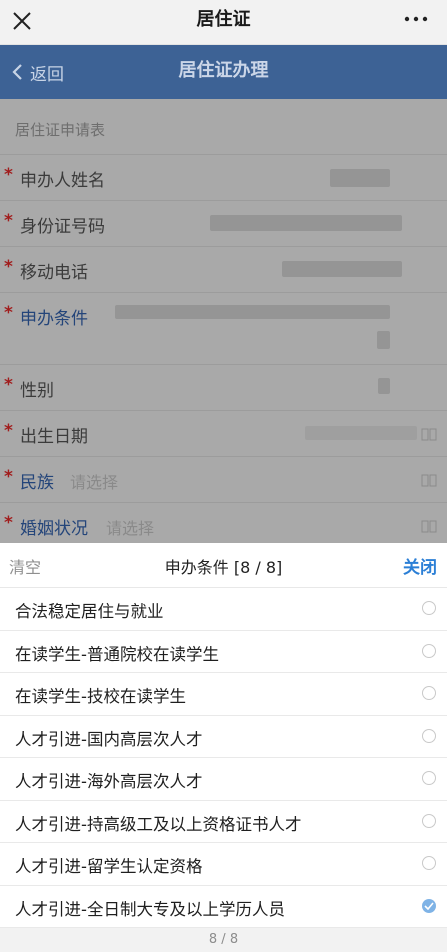 The image size is (447, 952). What do you see at coordinates (223, 779) in the screenshot?
I see `option-item: 人才引进-海外高层次人才` at bounding box center [223, 779].